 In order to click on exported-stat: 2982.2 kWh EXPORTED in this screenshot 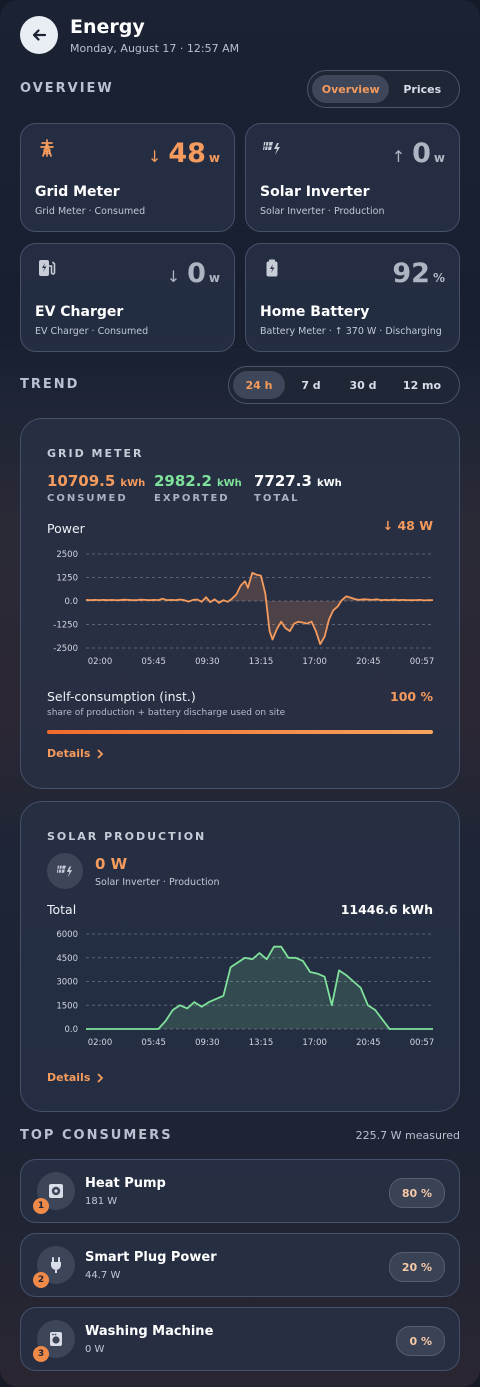, I will do `click(198, 487)`.